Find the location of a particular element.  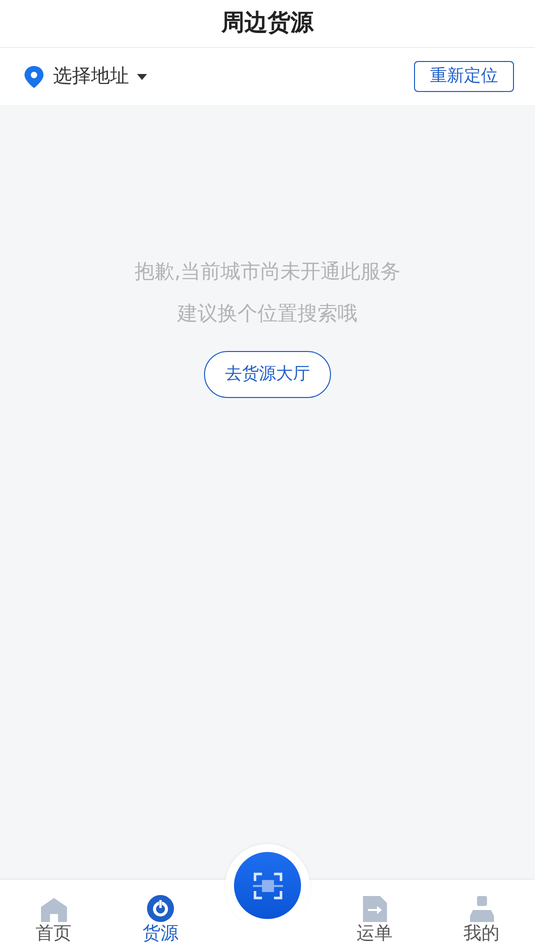

relocate-button: 重新定位 is located at coordinates (464, 76).